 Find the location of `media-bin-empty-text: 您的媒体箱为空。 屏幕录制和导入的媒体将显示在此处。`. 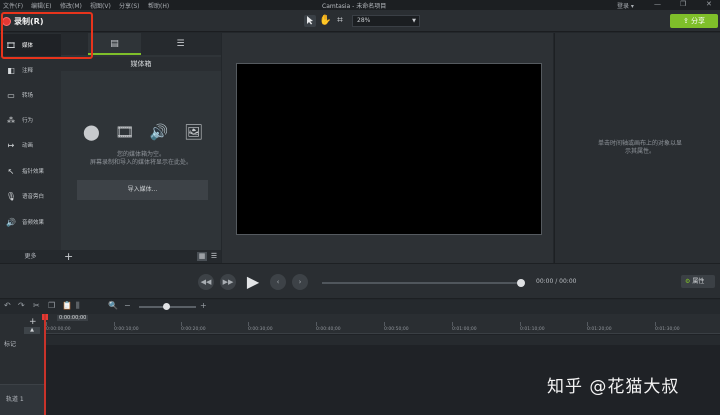

media-bin-empty-text: 您的媒体箱为空。 屏幕录制和导入的媒体将显示在此处。 is located at coordinates (141, 159).